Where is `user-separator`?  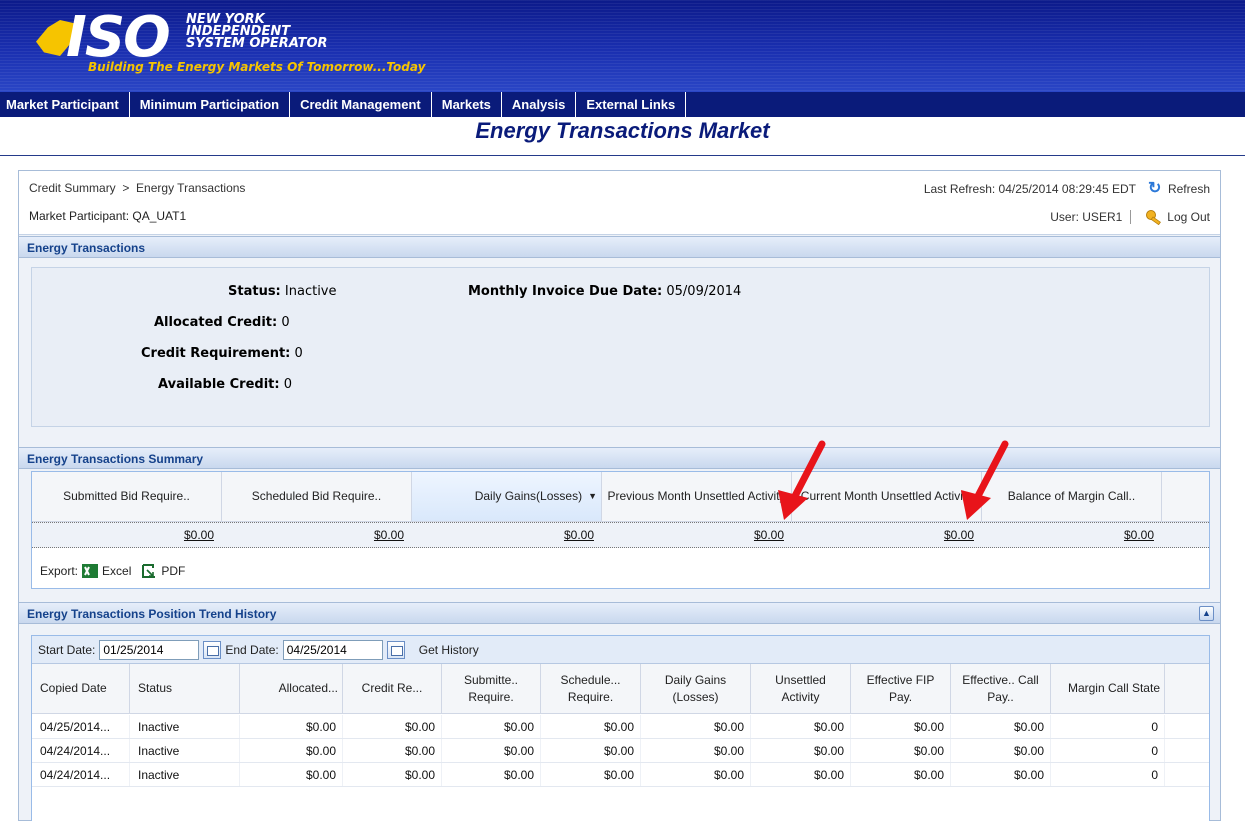
user-separator is located at coordinates (1131, 217).